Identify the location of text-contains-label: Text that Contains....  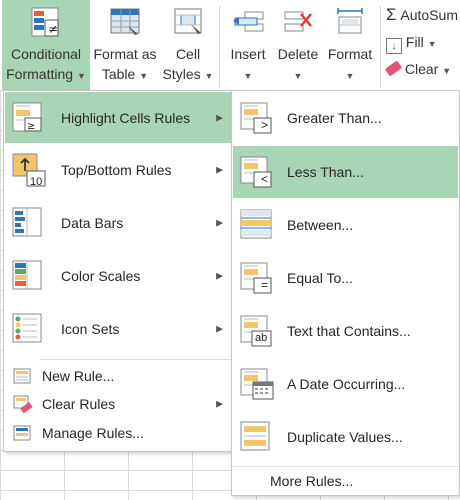
(349, 331).